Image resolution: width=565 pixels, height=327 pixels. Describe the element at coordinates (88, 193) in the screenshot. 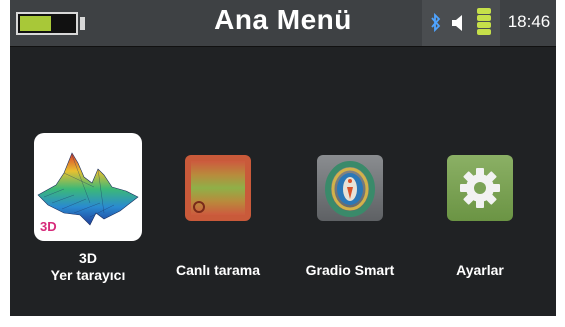

I see `3d-terrain-icon: 3D` at that location.